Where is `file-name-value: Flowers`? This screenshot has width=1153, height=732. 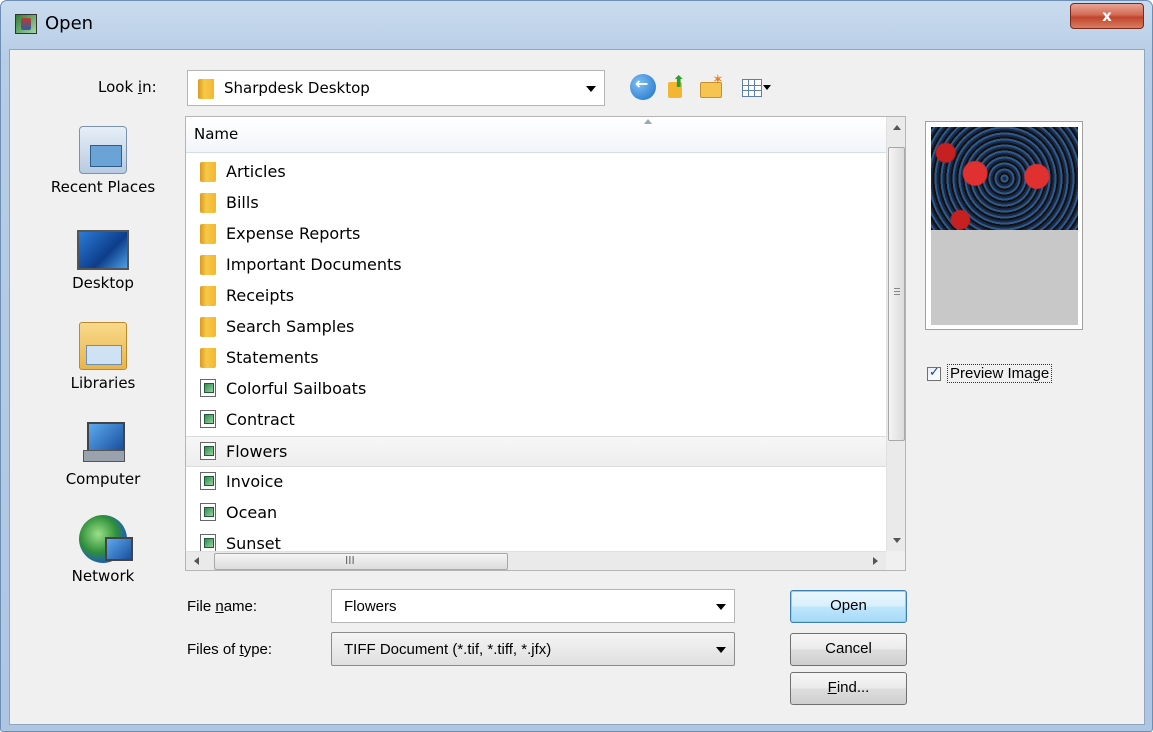
file-name-value: Flowers is located at coordinates (370, 606).